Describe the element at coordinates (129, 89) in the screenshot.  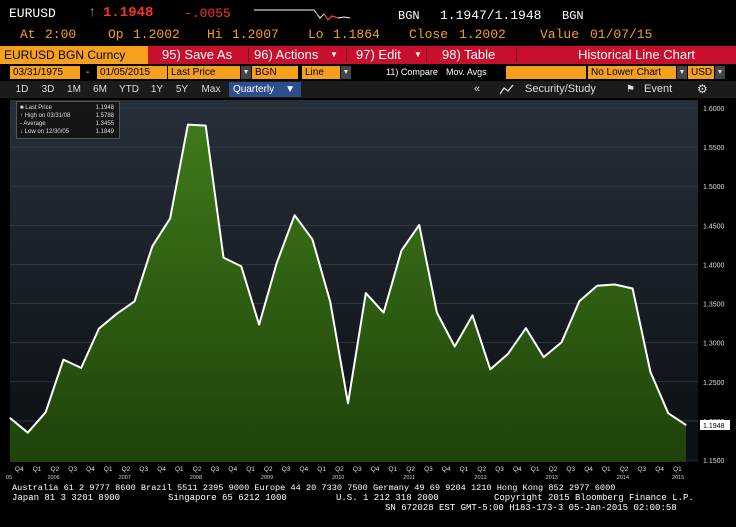
I see `period-button-ytd: YTD` at that location.